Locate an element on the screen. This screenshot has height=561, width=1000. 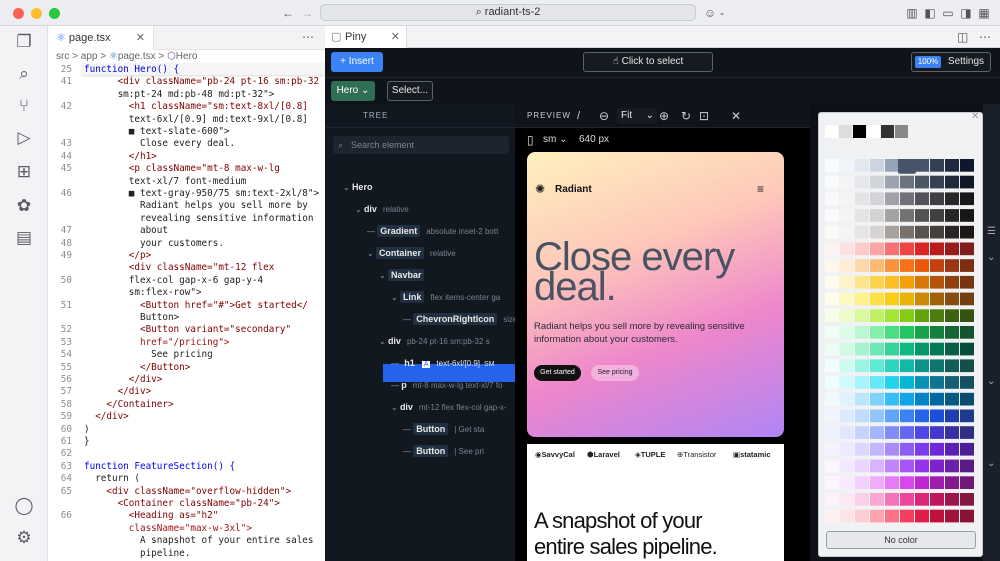
menu-icon: ≡ is located at coordinates (760, 189).